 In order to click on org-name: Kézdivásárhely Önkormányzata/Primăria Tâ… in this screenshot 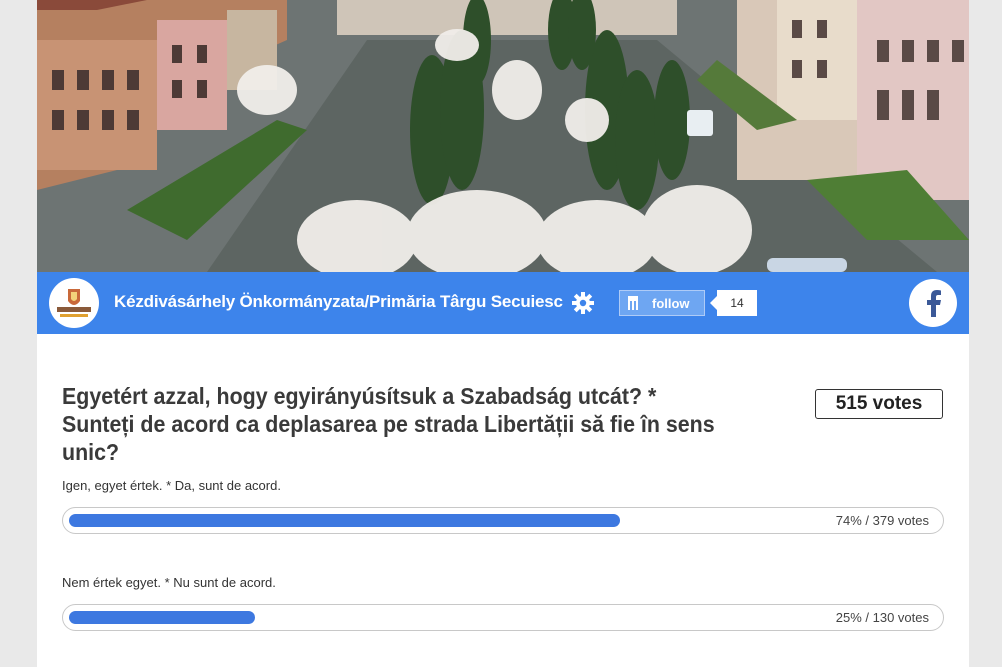, I will do `click(338, 302)`.